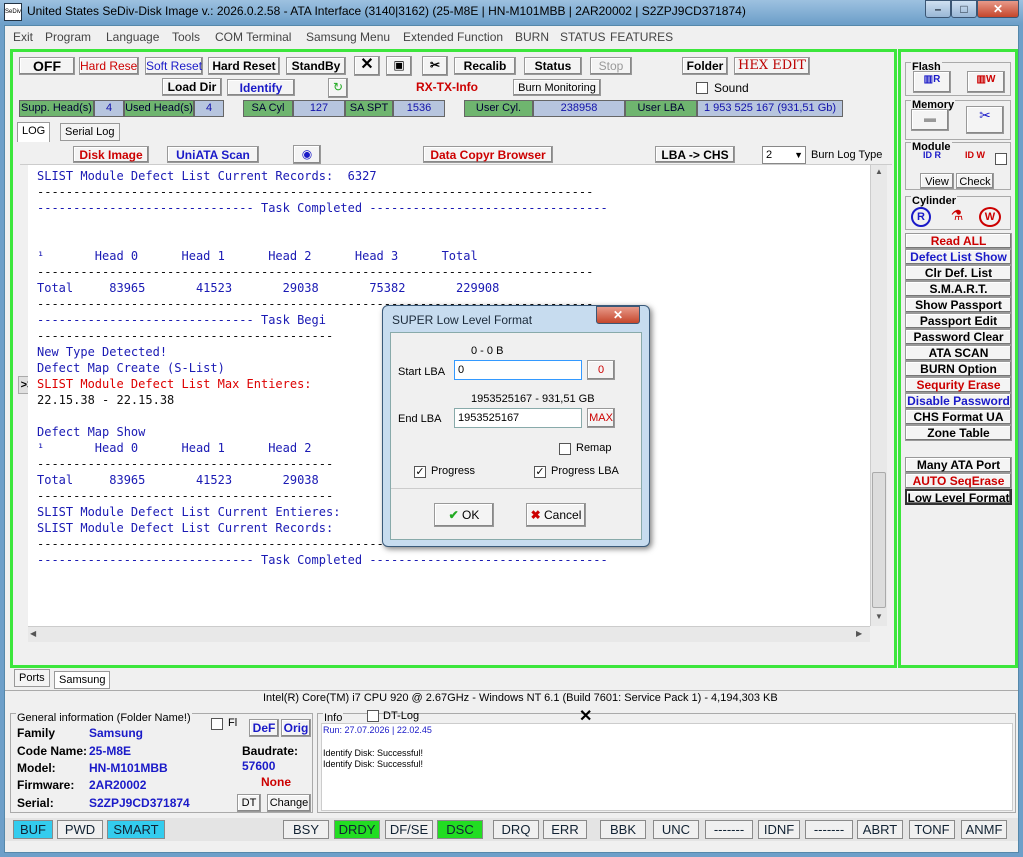 The width and height of the screenshot is (1023, 857). Describe the element at coordinates (975, 155) in the screenshot. I see `module-write-icon: ID W` at that location.